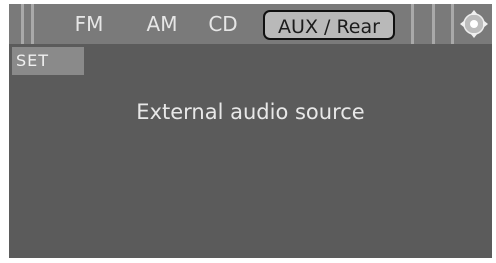 This screenshot has width=496, height=263. What do you see at coordinates (48, 61) in the screenshot?
I see `set-button: SET` at bounding box center [48, 61].